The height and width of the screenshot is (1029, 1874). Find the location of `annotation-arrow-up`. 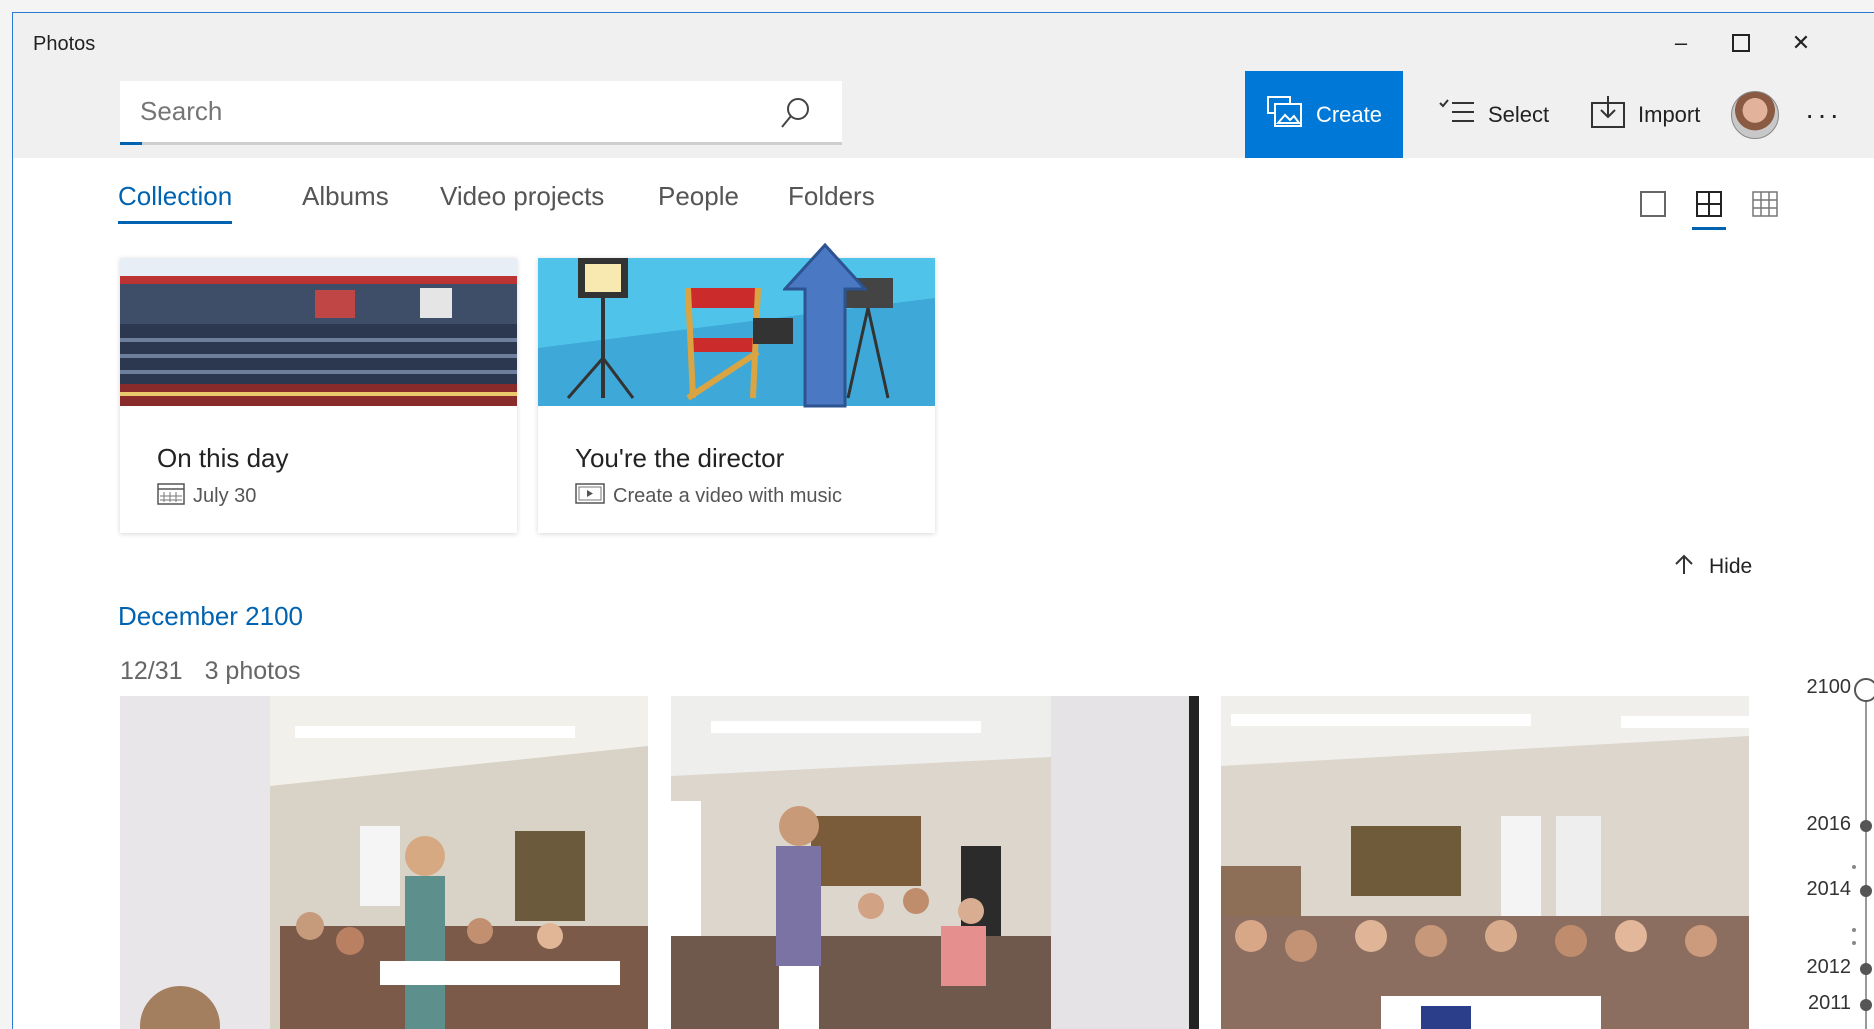

annotation-arrow-up is located at coordinates (825, 327).